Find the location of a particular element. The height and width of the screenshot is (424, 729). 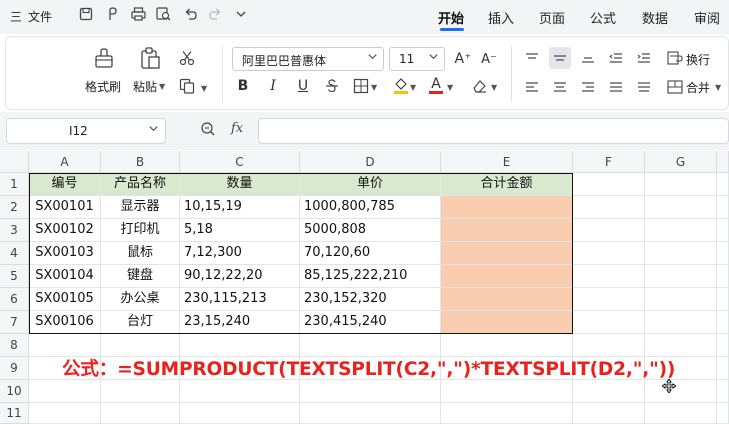

formula-input is located at coordinates (493, 131).